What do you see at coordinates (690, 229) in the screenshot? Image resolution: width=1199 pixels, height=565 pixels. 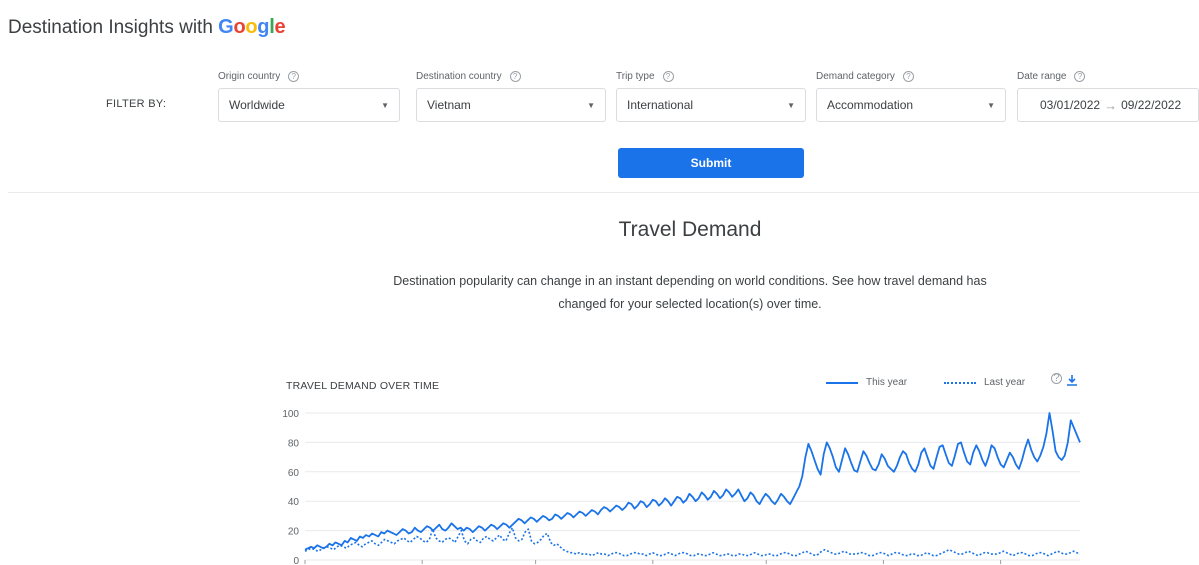 I see `section-title: Travel Demand` at bounding box center [690, 229].